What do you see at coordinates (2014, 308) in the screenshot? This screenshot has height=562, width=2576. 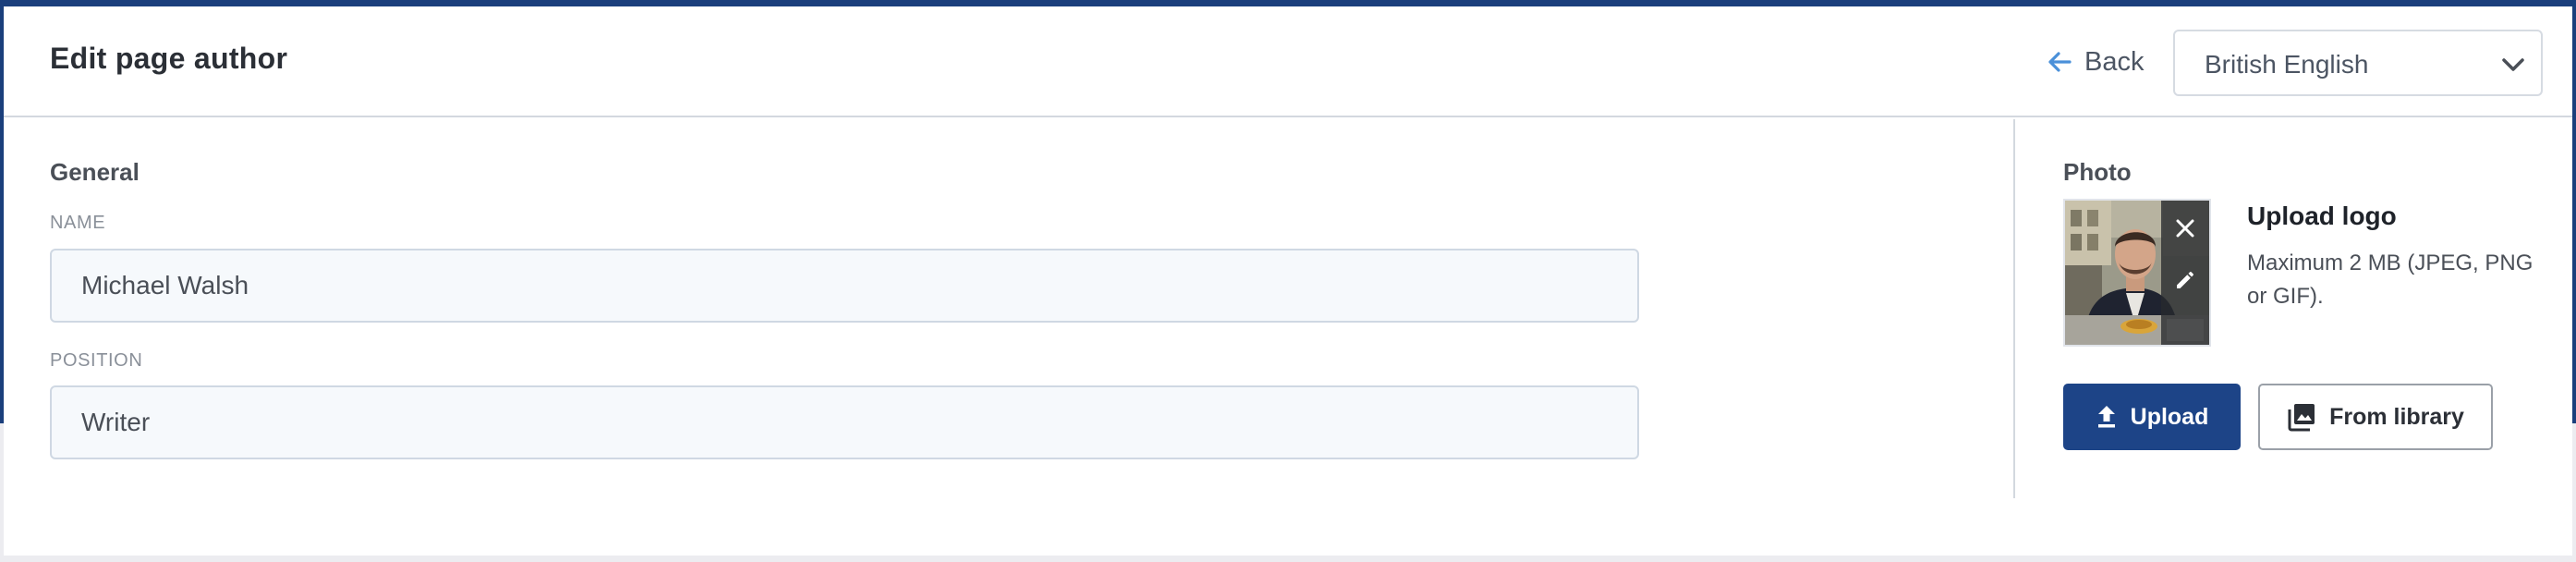 I see `section-divider` at bounding box center [2014, 308].